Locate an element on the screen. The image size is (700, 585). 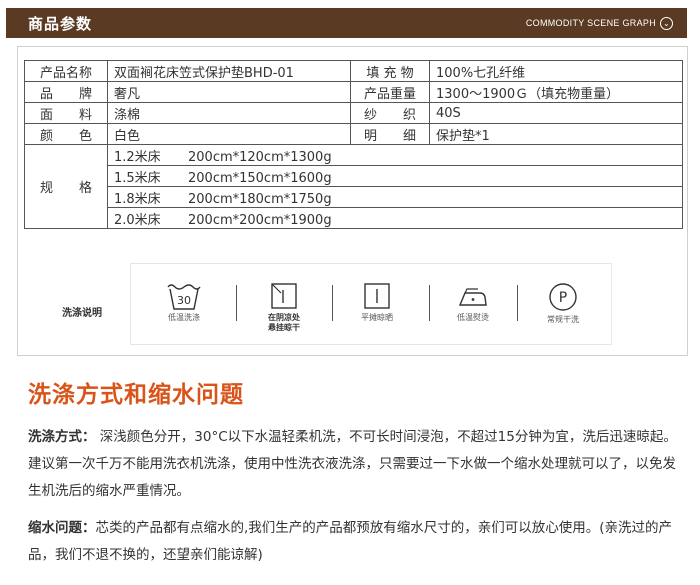
table-row: 规 格 1.2米床 200cm*120cm*1300g is located at coordinates (353, 186).